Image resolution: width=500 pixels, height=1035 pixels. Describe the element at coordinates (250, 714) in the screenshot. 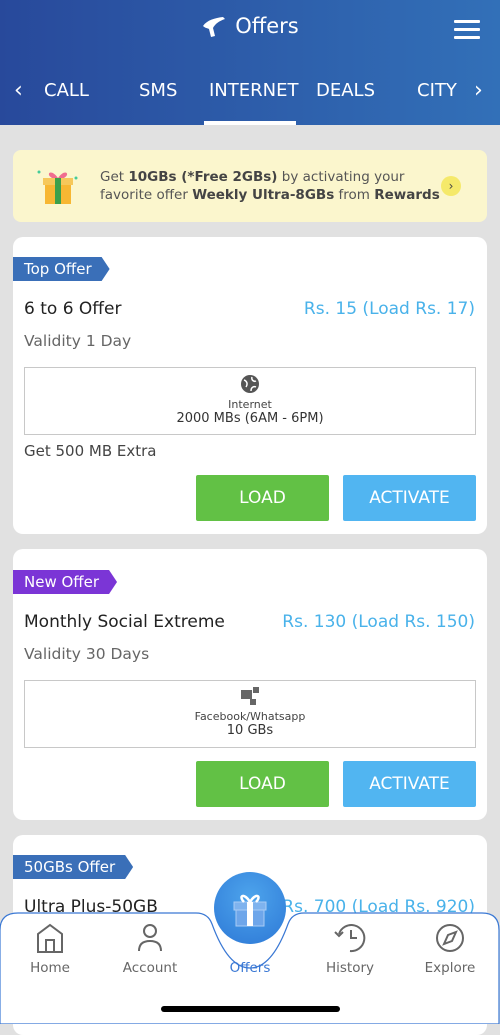

I see `offer-details-box: Facebook/Whatsapp 10 GBs` at that location.